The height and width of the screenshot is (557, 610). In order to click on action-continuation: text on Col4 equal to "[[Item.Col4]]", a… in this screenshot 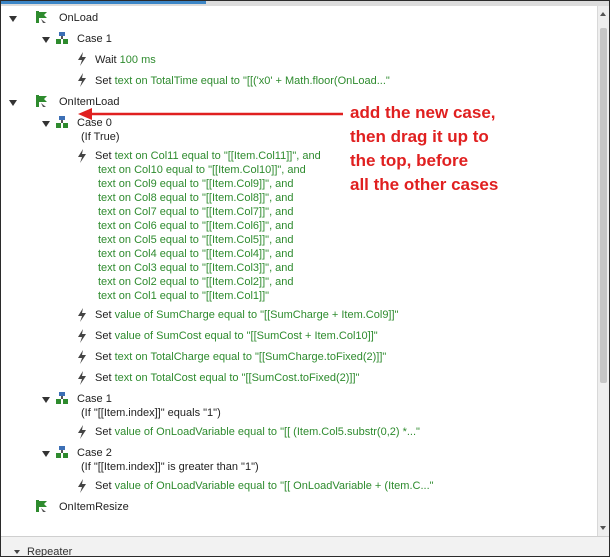, I will do `click(196, 254)`.